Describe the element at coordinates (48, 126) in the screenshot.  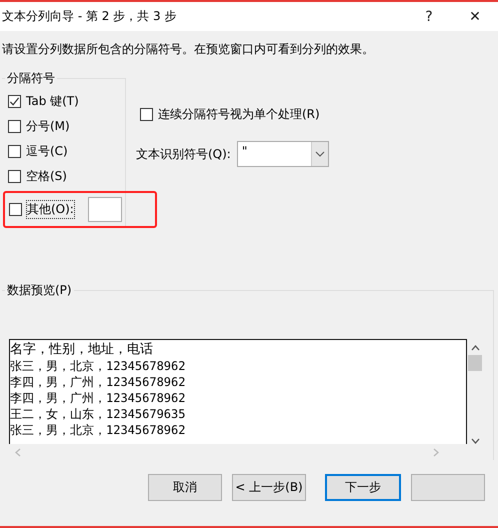
I see `checkbox-label: 分号(M)` at that location.